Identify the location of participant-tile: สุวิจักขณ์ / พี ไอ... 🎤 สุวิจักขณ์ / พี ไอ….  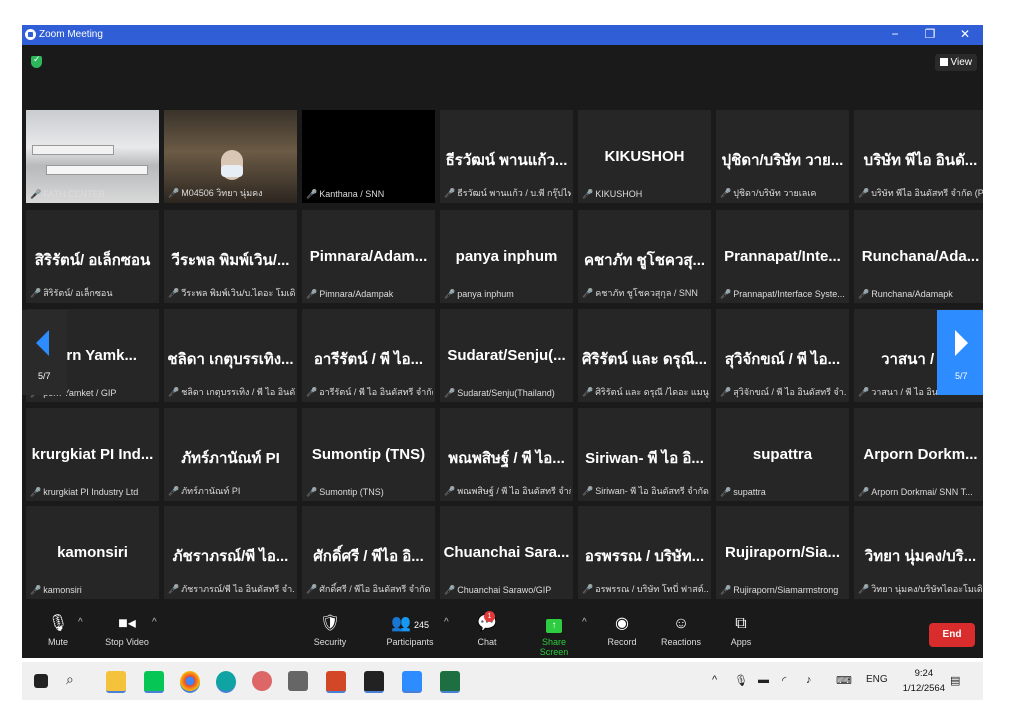
(782, 355).